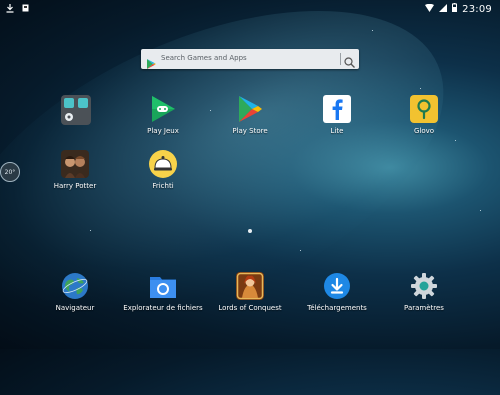 The width and height of the screenshot is (500, 395). I want to click on folder-icon, so click(76, 110).